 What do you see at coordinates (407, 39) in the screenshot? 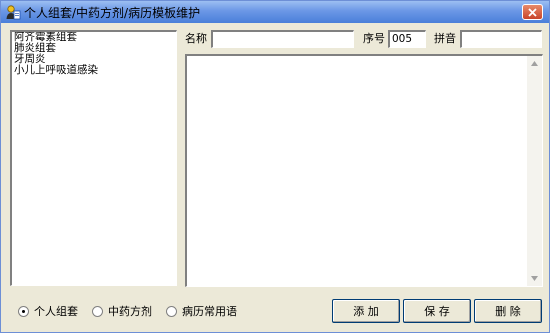
I see `seq-field: 005` at bounding box center [407, 39].